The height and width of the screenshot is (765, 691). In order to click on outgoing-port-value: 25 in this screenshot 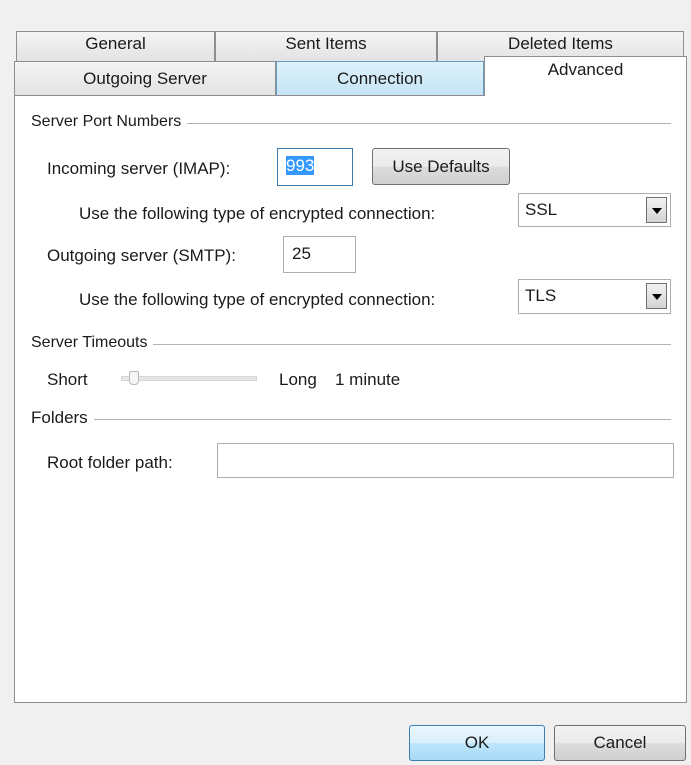, I will do `click(301, 253)`.